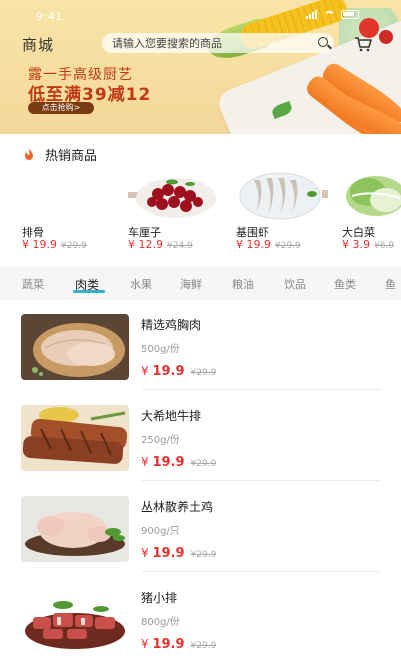 This screenshot has width=401, height=660. I want to click on fire-icon, so click(29, 153).